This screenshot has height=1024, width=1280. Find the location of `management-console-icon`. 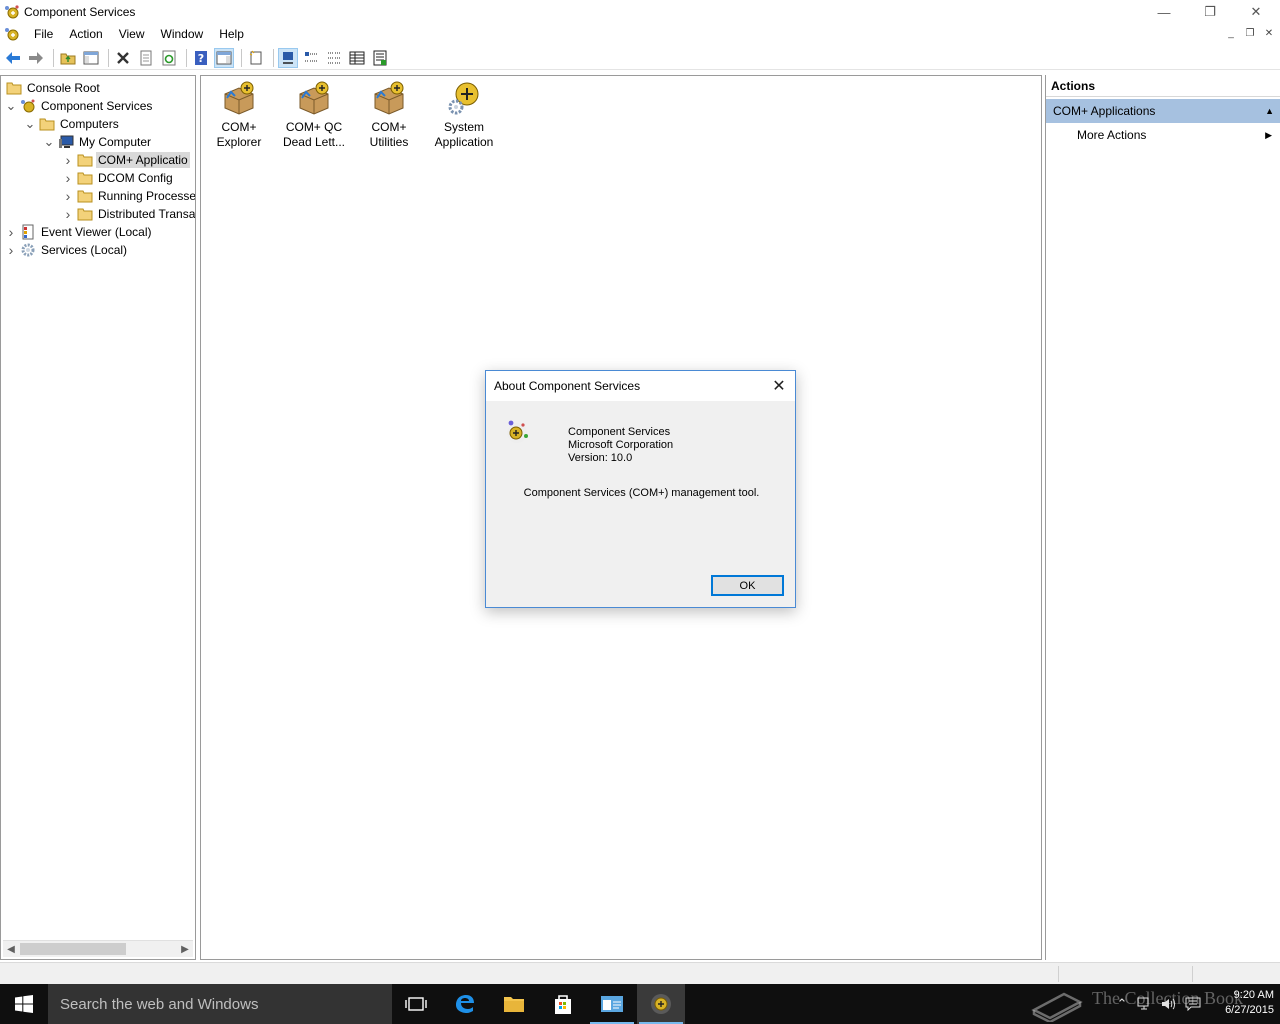

management-console-icon is located at coordinates (612, 1004).